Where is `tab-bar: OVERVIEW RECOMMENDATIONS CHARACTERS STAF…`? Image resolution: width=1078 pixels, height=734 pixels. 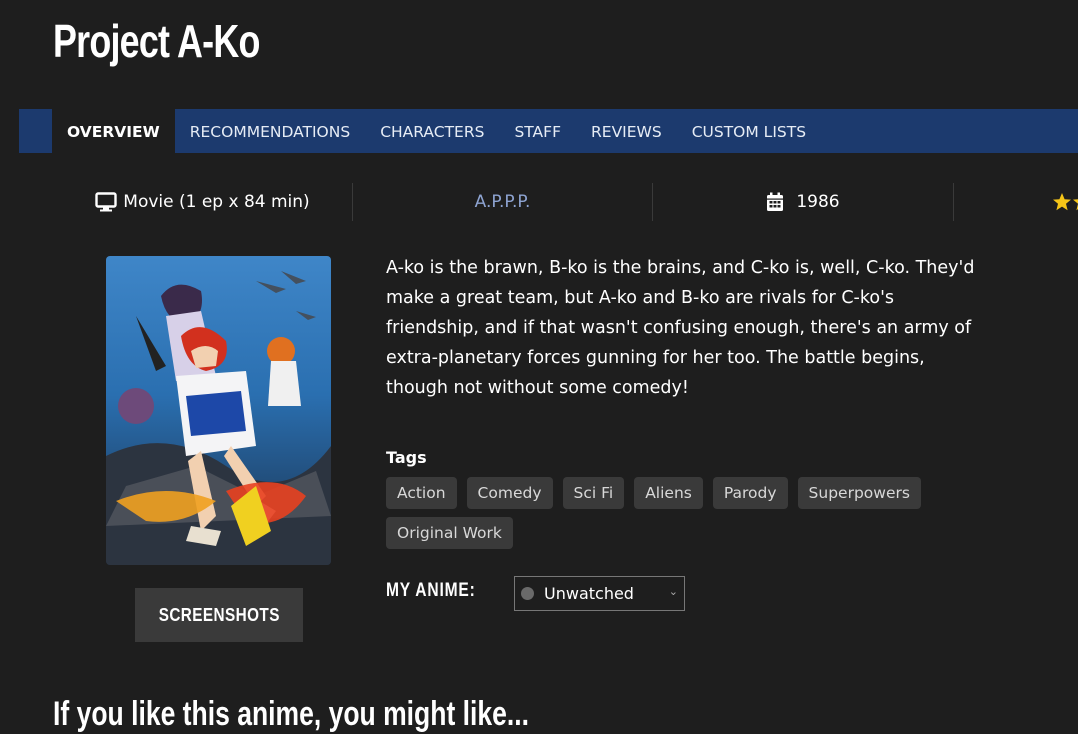
tab-bar: OVERVIEW RECOMMENDATIONS CHARACTERS STAF… is located at coordinates (548, 131).